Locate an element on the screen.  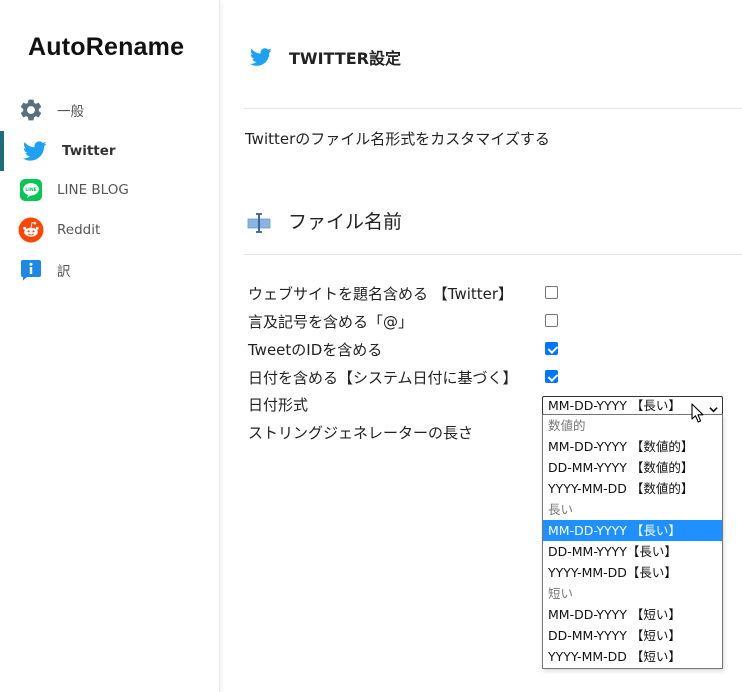
dropdown-option: DD-MM-YYYY 【数値的】 is located at coordinates (632, 467).